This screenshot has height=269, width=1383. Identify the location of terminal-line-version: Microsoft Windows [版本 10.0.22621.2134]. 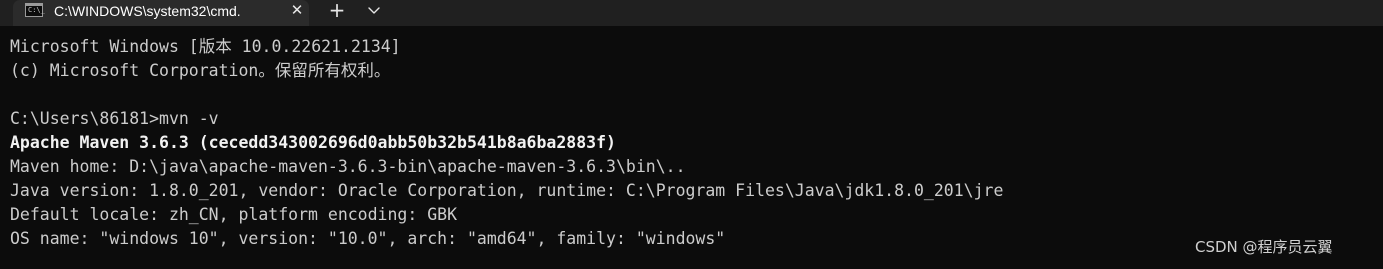
(205, 46).